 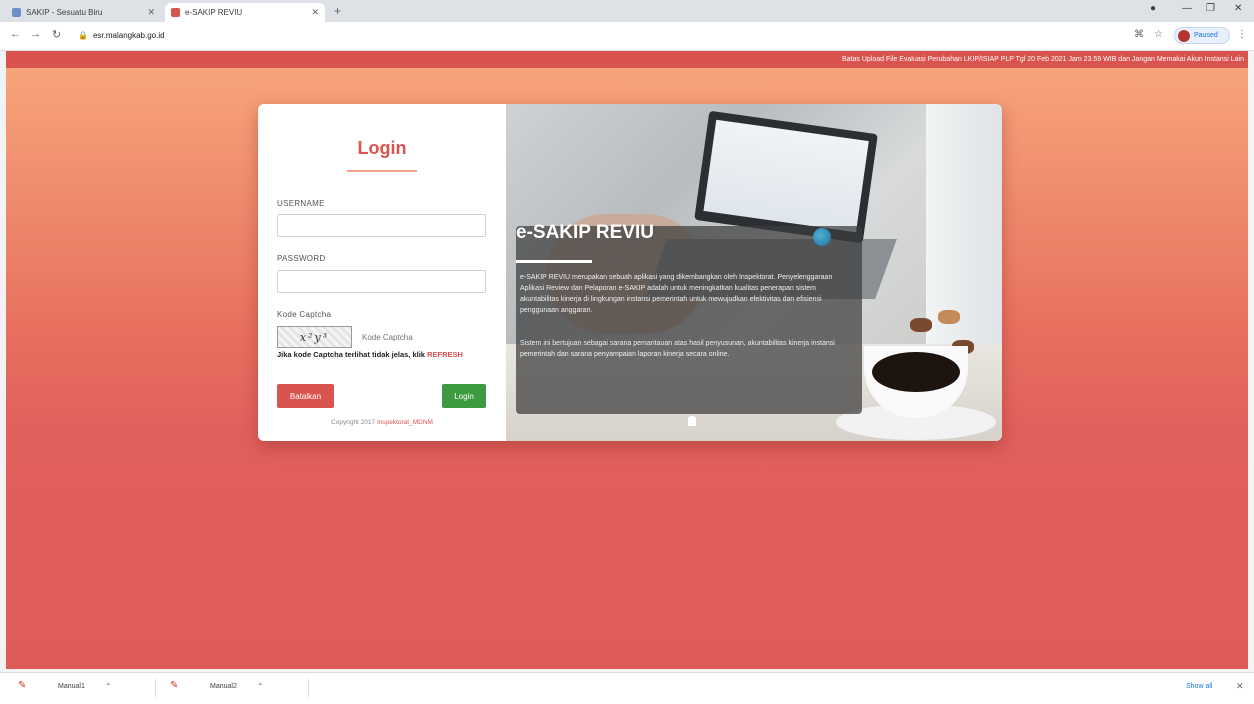 I want to click on username-input, so click(x=381, y=225).